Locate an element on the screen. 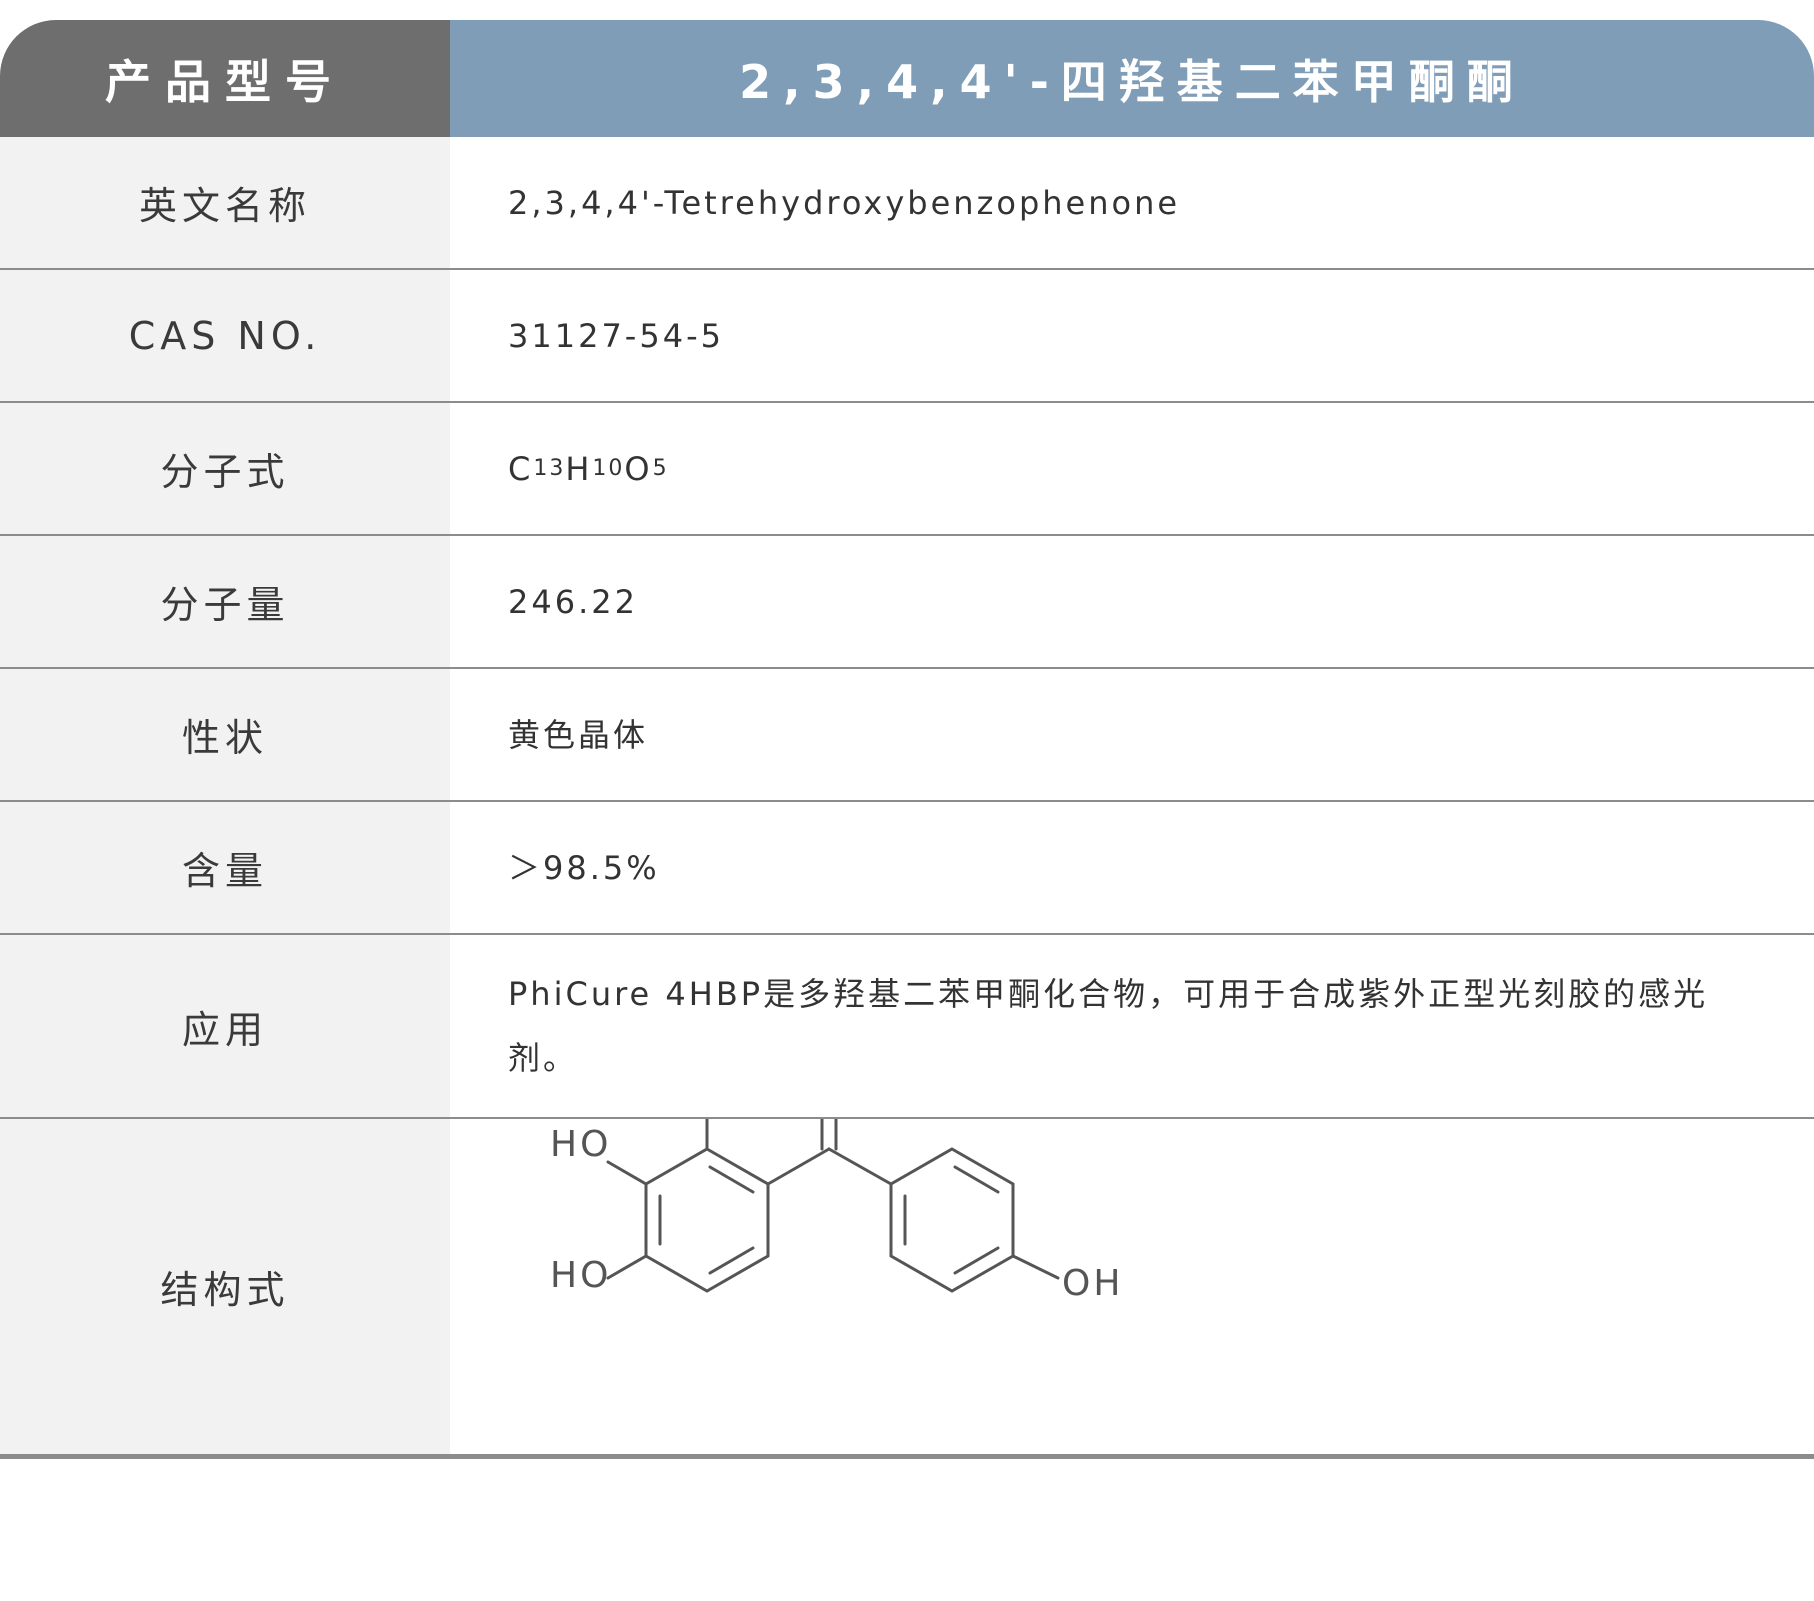  formula-o: O is located at coordinates (638, 468).